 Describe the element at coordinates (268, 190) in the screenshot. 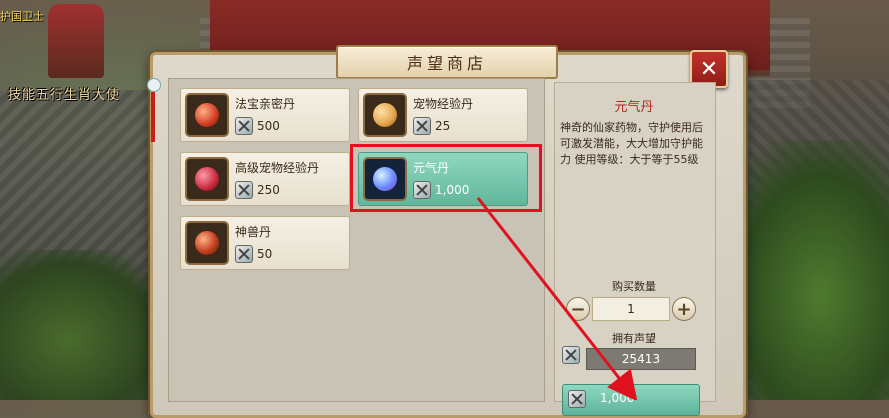

I see `item-price: 250` at that location.